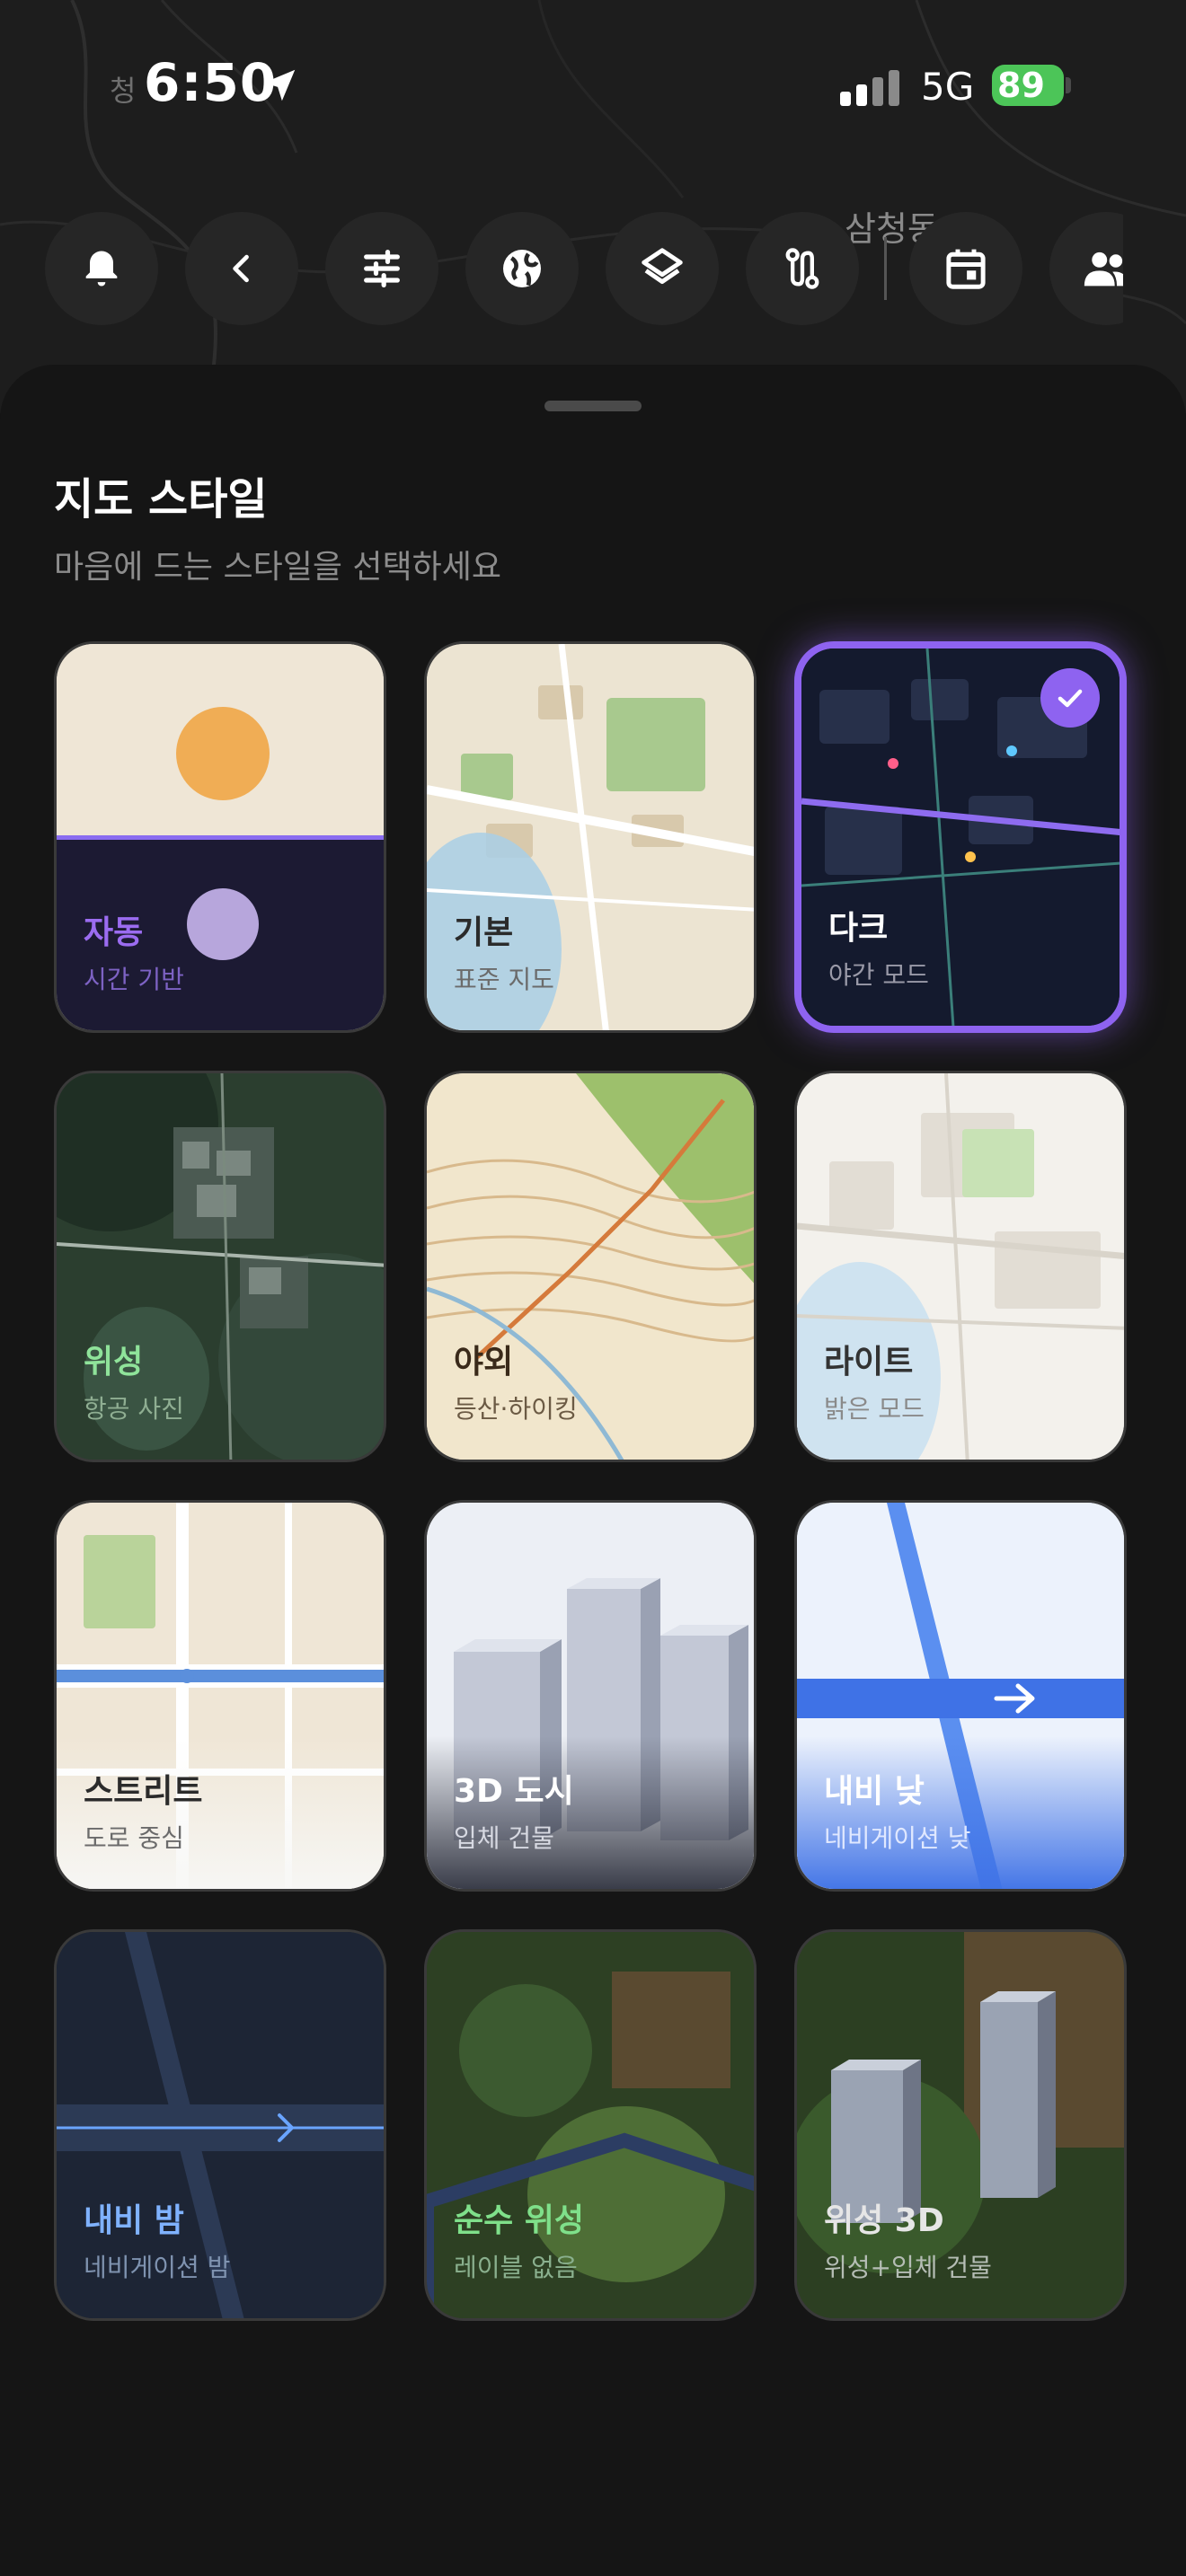  I want to click on globe-icon, so click(522, 268).